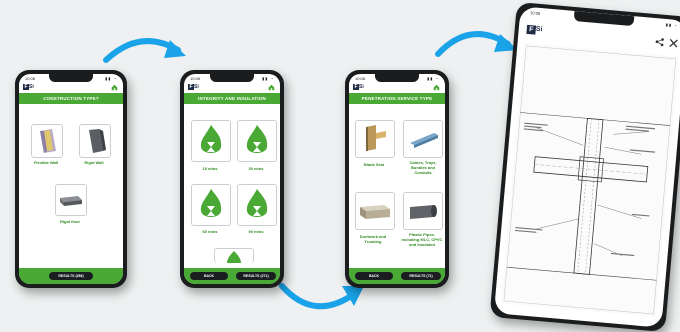 This screenshot has height=332, width=680. Describe the element at coordinates (476, 44) in the screenshot. I see `arrow-2-icon` at that location.